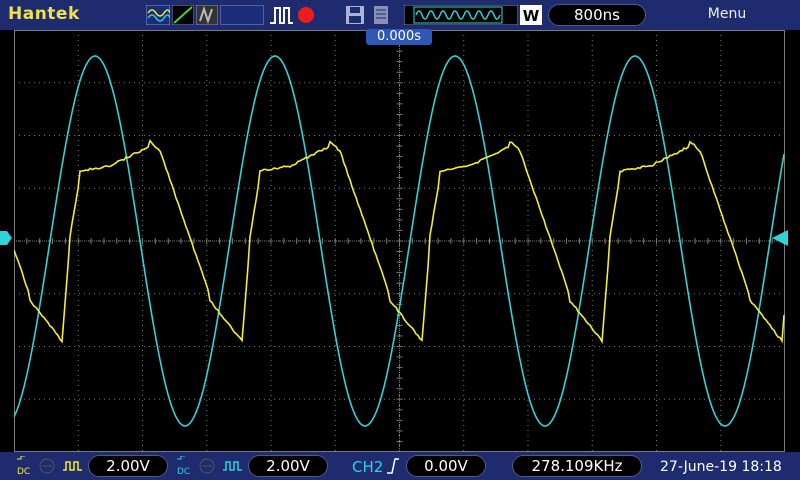  Describe the element at coordinates (183, 15) in the screenshot. I see `vector-mode-icon` at that location.